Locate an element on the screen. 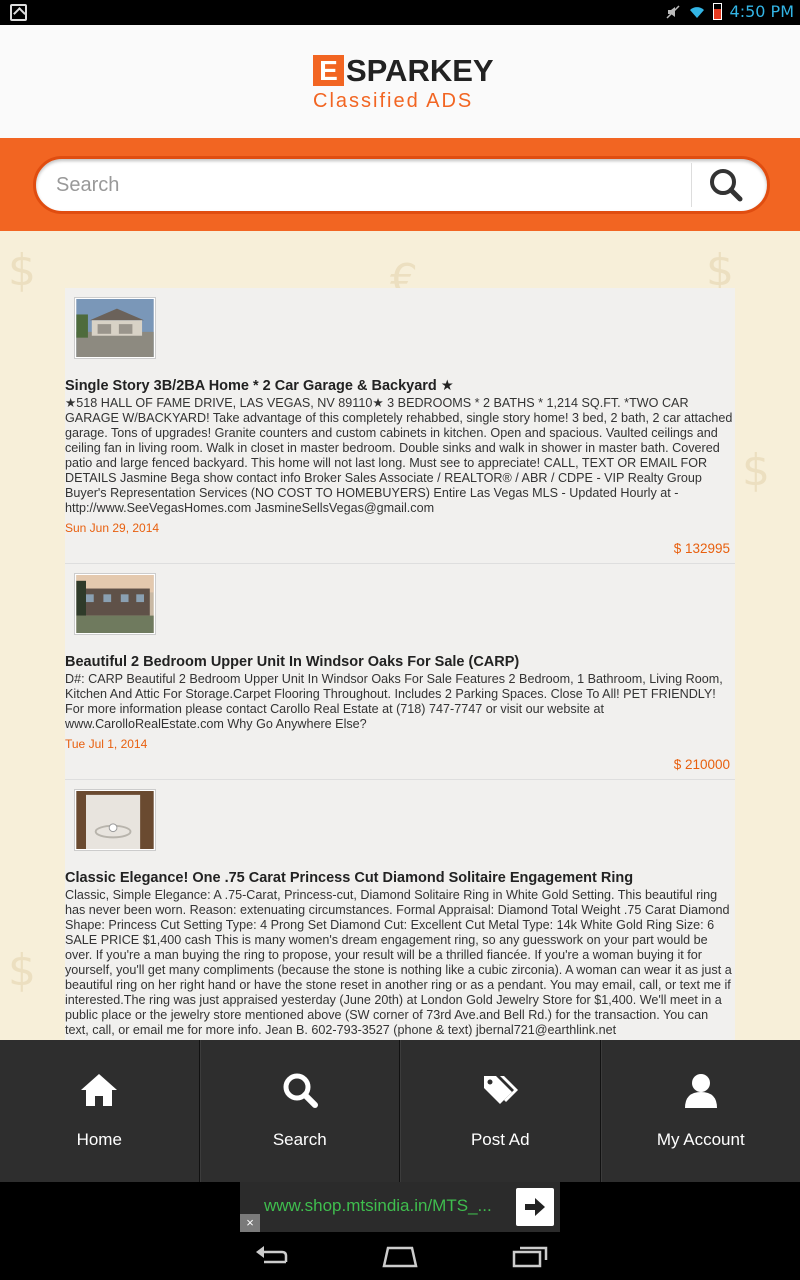 Image resolution: width=800 pixels, height=1280 pixels. nav-my-account-label: My Account is located at coordinates (700, 1139).